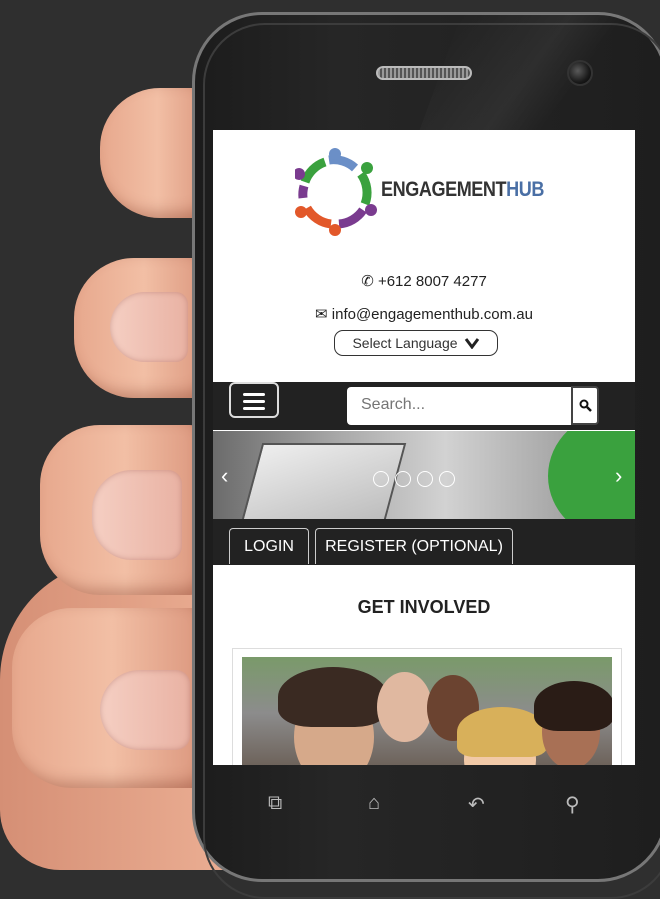 This screenshot has width=660, height=899. I want to click on contact-phone: ✆ +612 8007 4277, so click(424, 281).